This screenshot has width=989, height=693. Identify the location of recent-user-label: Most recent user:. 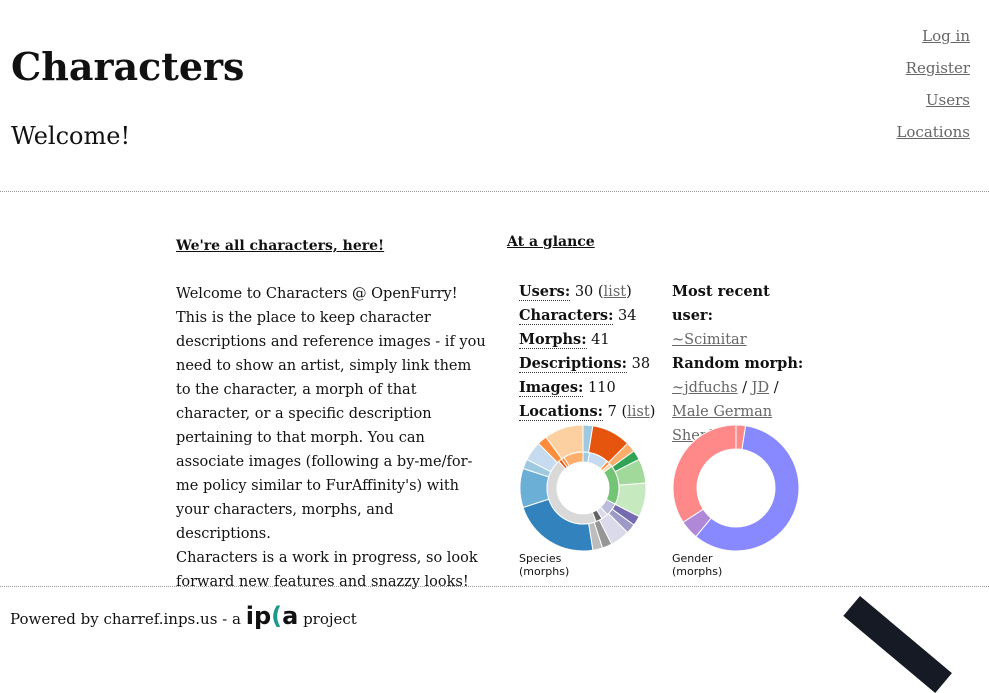
(721, 303).